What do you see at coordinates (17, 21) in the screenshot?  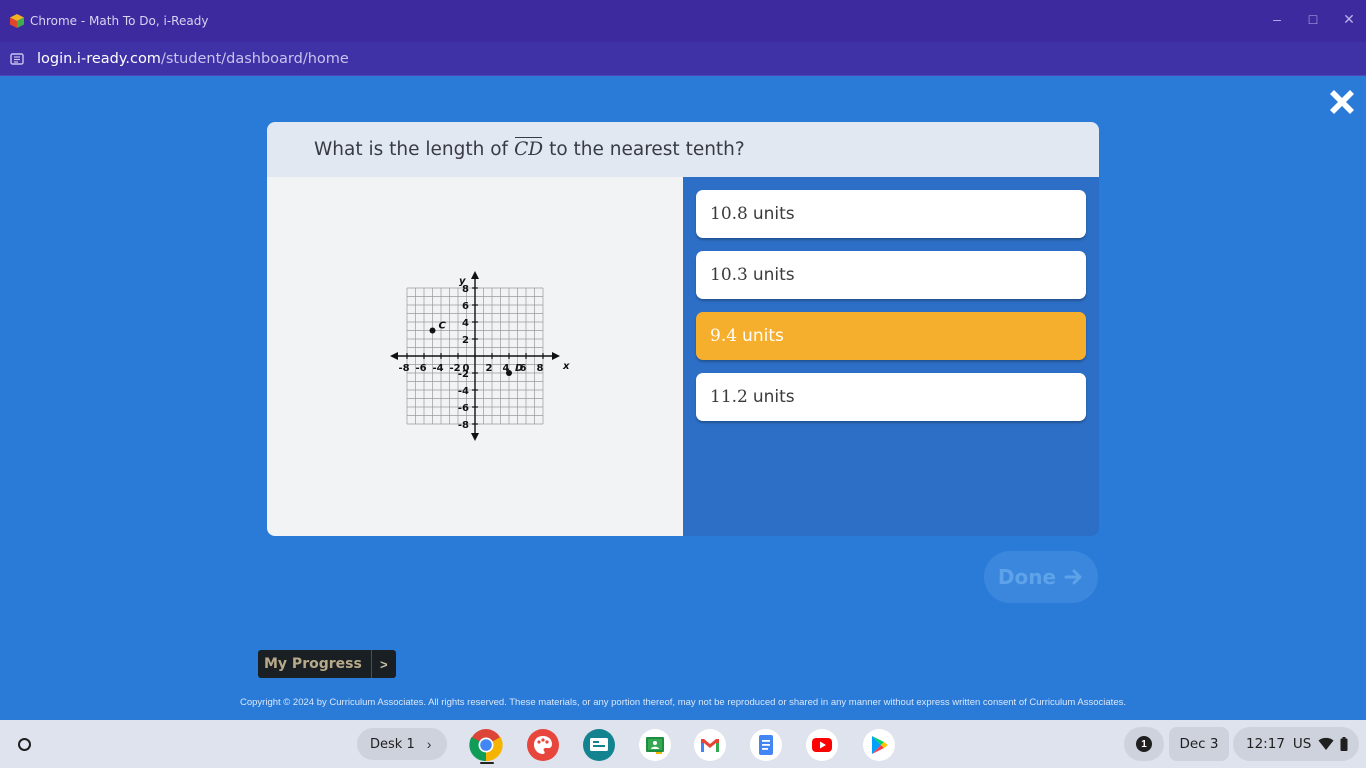 I see `iready-cube-icon` at bounding box center [17, 21].